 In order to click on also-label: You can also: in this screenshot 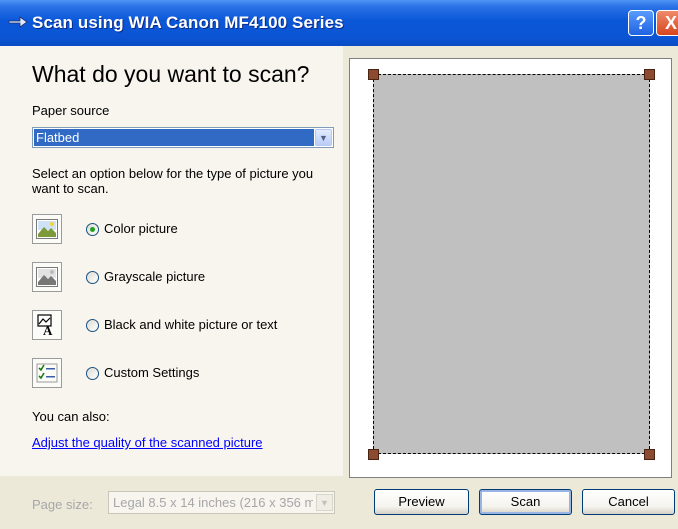, I will do `click(71, 416)`.